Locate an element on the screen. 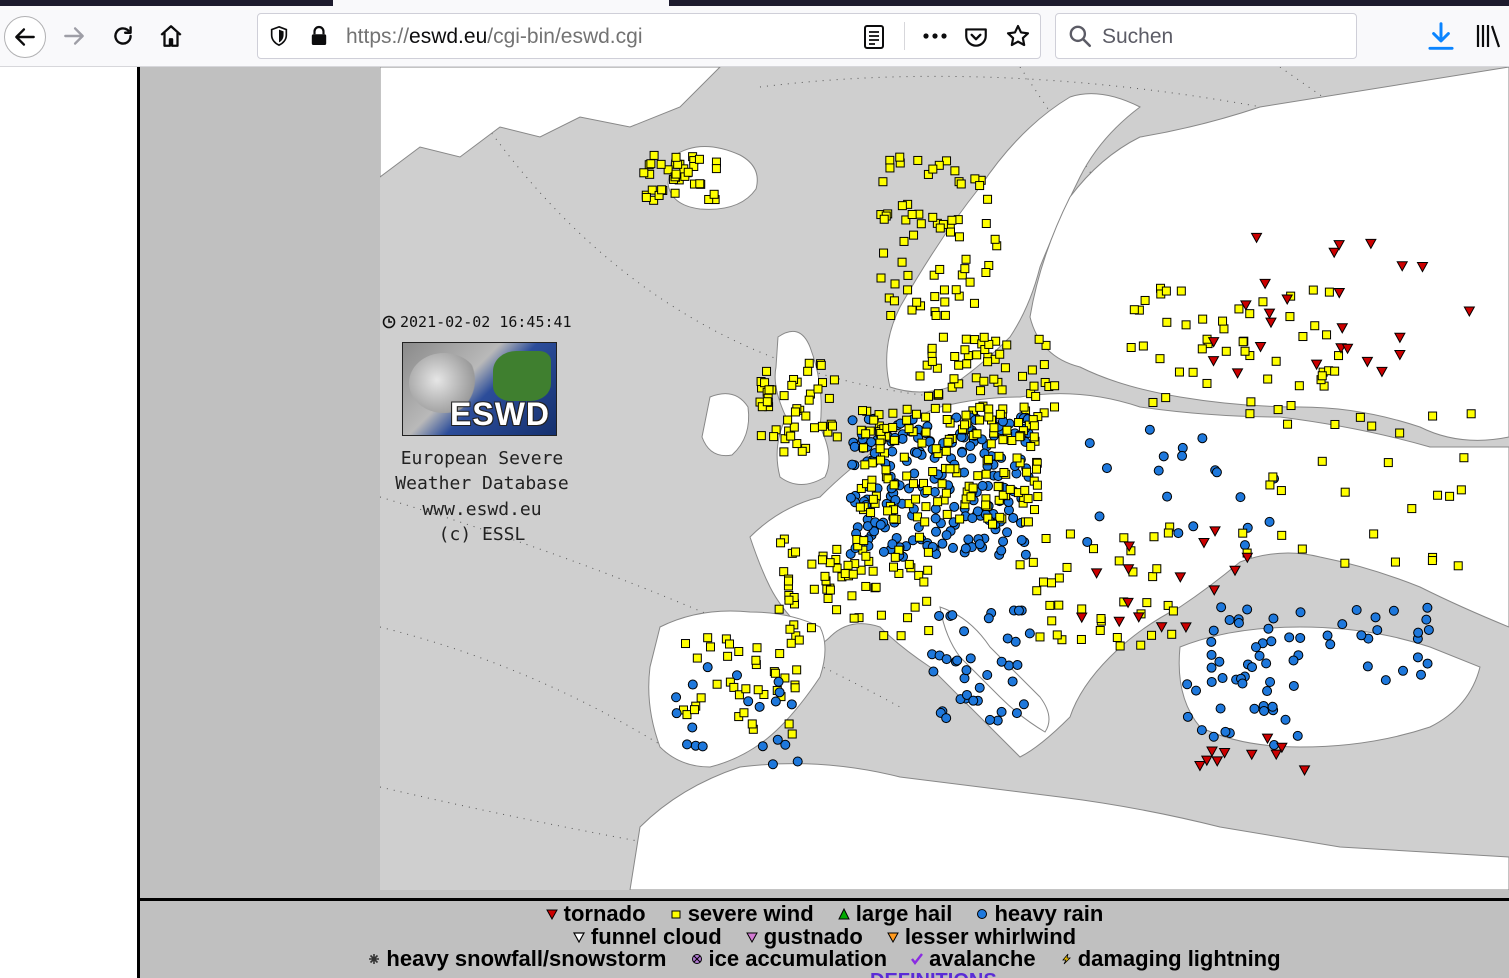  more-actions-icon is located at coordinates (935, 36).